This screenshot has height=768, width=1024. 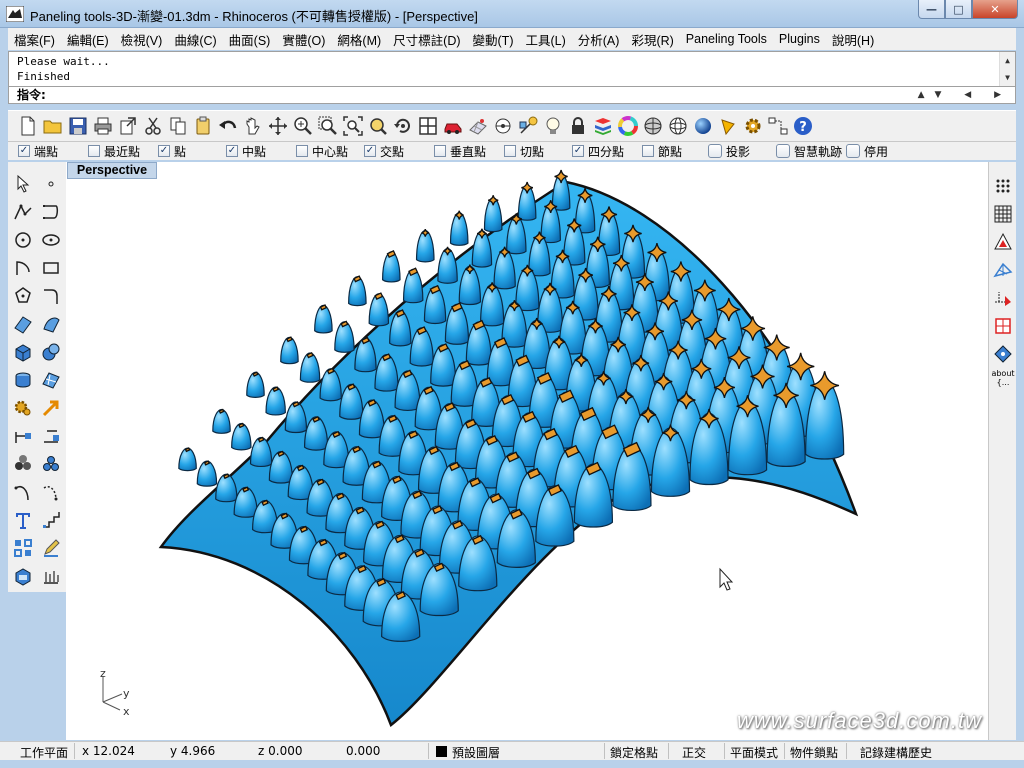 I want to click on dimension-icon, so click(x=23, y=436).